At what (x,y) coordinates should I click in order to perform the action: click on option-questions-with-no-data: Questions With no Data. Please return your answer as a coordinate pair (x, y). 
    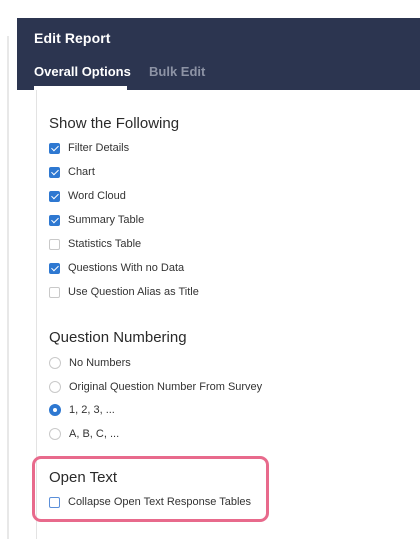
    Looking at the image, I should click on (116, 268).